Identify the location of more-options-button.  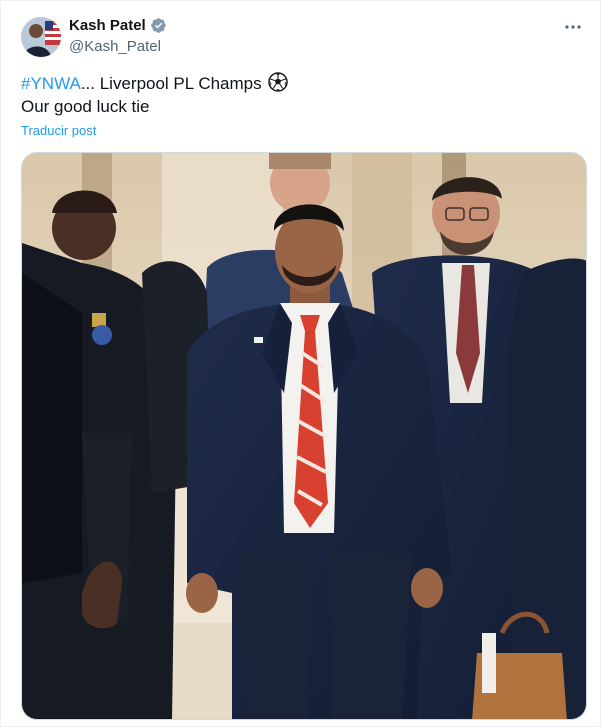
(573, 27).